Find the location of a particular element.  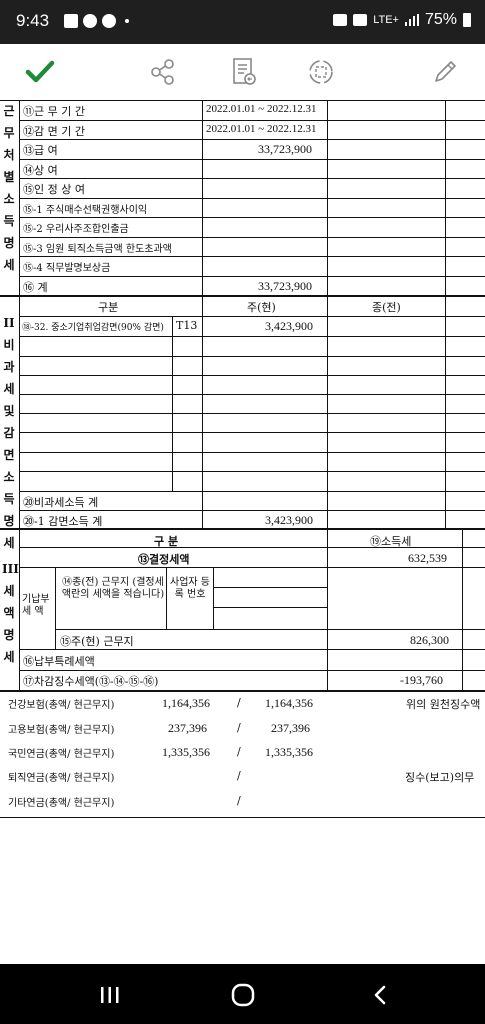

executive-retirement-label: ⑮-3 임원 퇴직소득금액 한도초과액 is located at coordinates (97, 249).